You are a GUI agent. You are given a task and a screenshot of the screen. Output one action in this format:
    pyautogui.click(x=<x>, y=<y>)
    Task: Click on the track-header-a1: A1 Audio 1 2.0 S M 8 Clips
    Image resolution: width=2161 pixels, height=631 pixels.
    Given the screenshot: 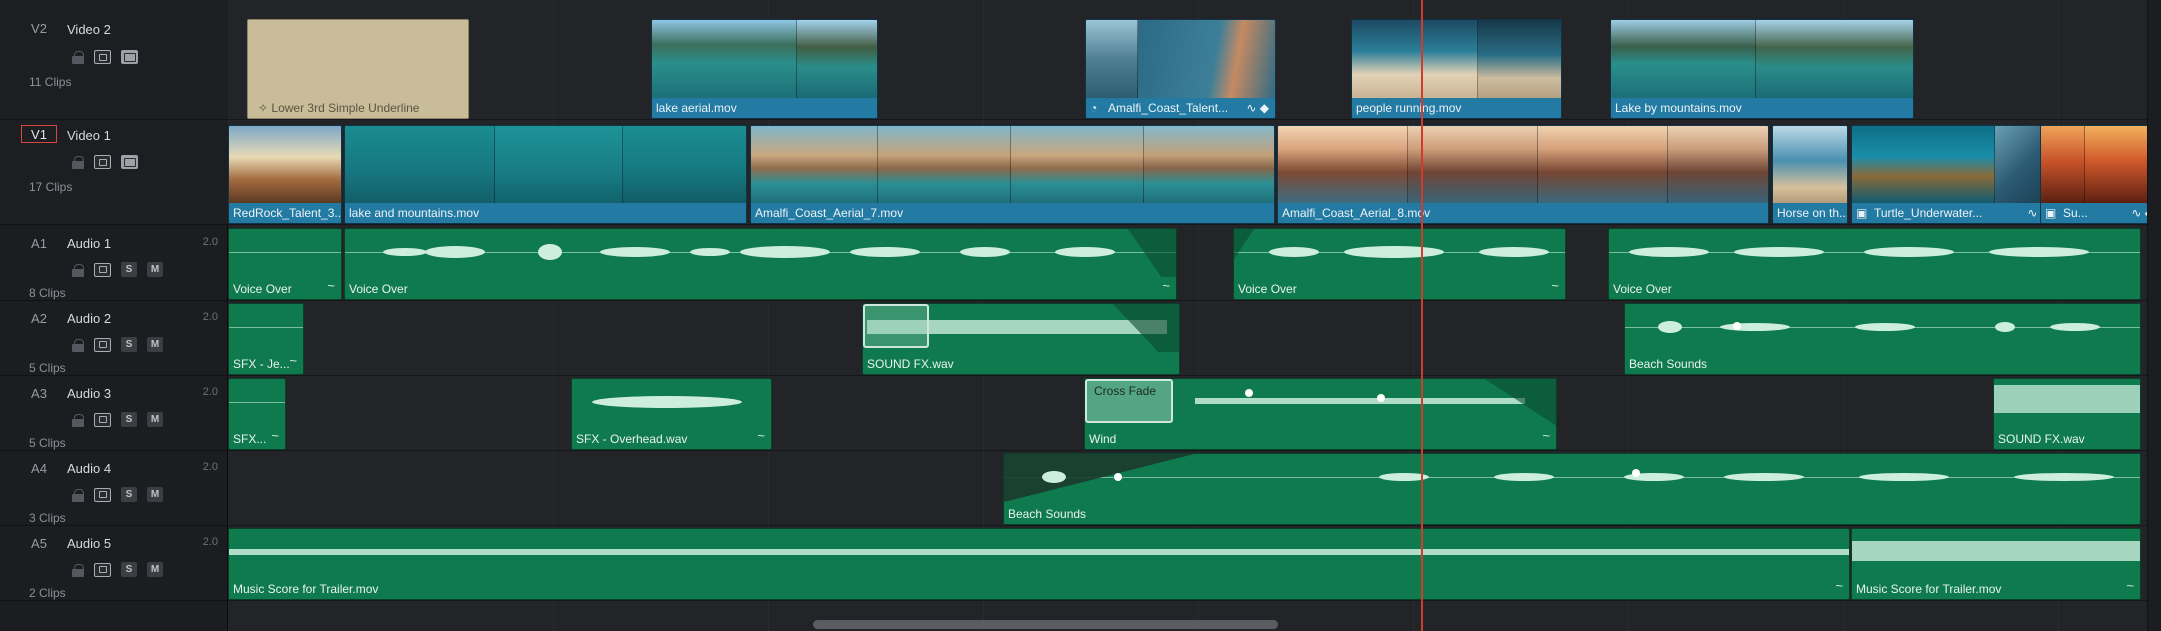 What is the action you would take?
    pyautogui.click(x=114, y=263)
    